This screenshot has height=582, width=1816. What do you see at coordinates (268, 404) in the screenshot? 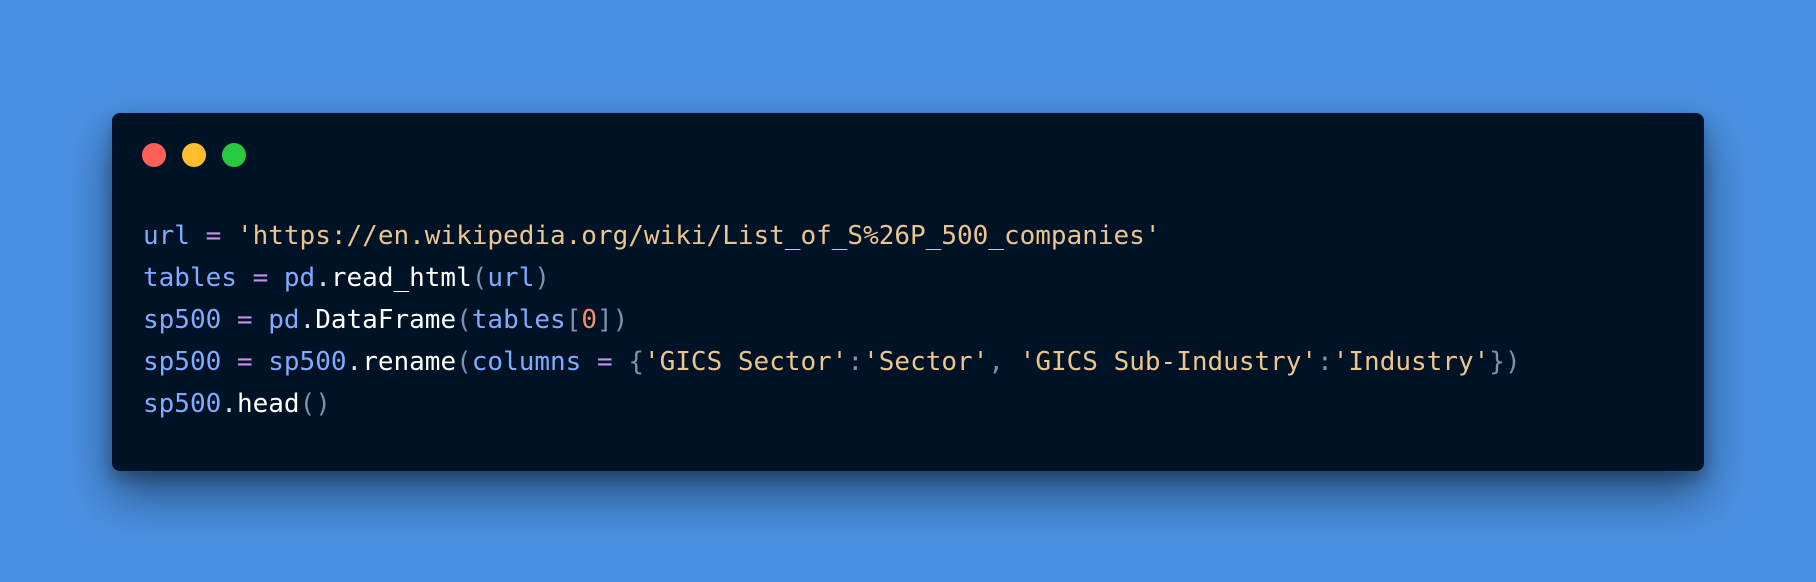
I see `code-token: head` at bounding box center [268, 404].